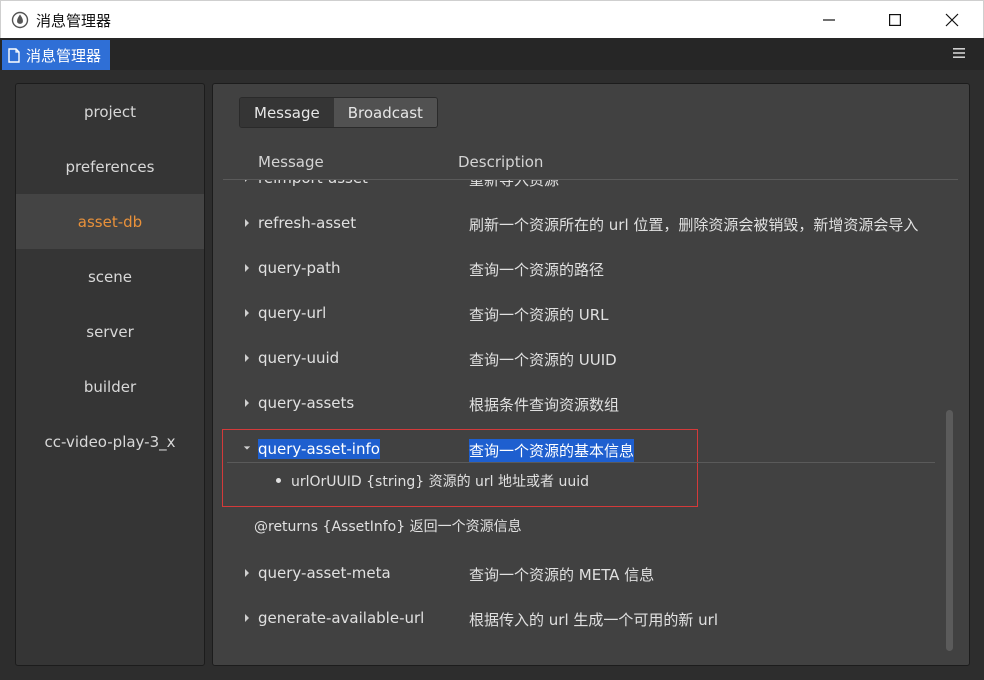 This screenshot has width=984, height=680. I want to click on tab-message: Message, so click(287, 112).